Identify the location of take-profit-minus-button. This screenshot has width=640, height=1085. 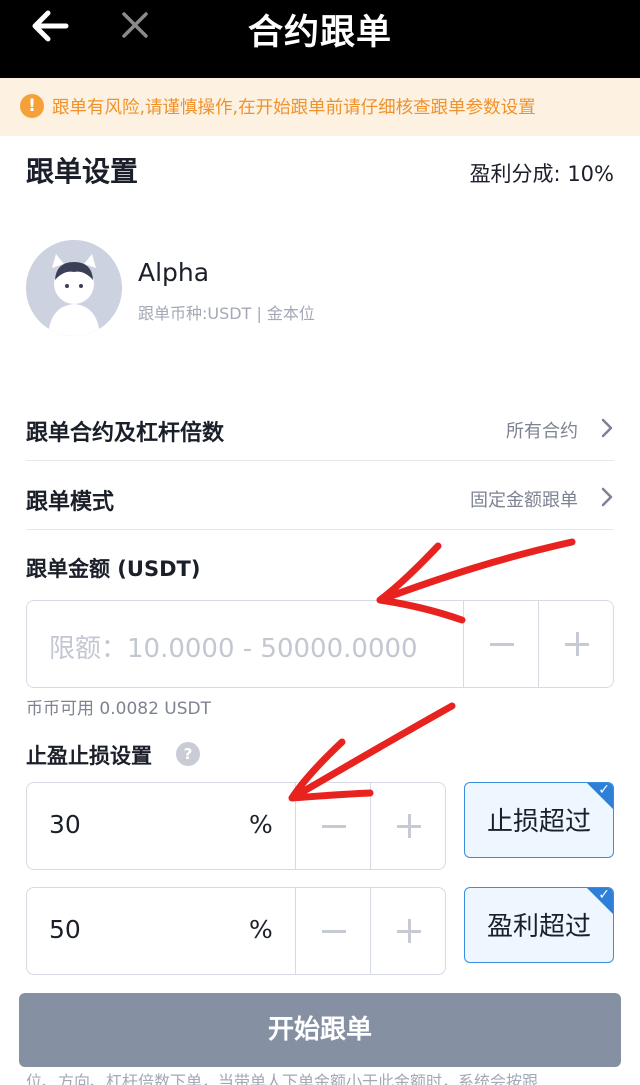
(333, 931).